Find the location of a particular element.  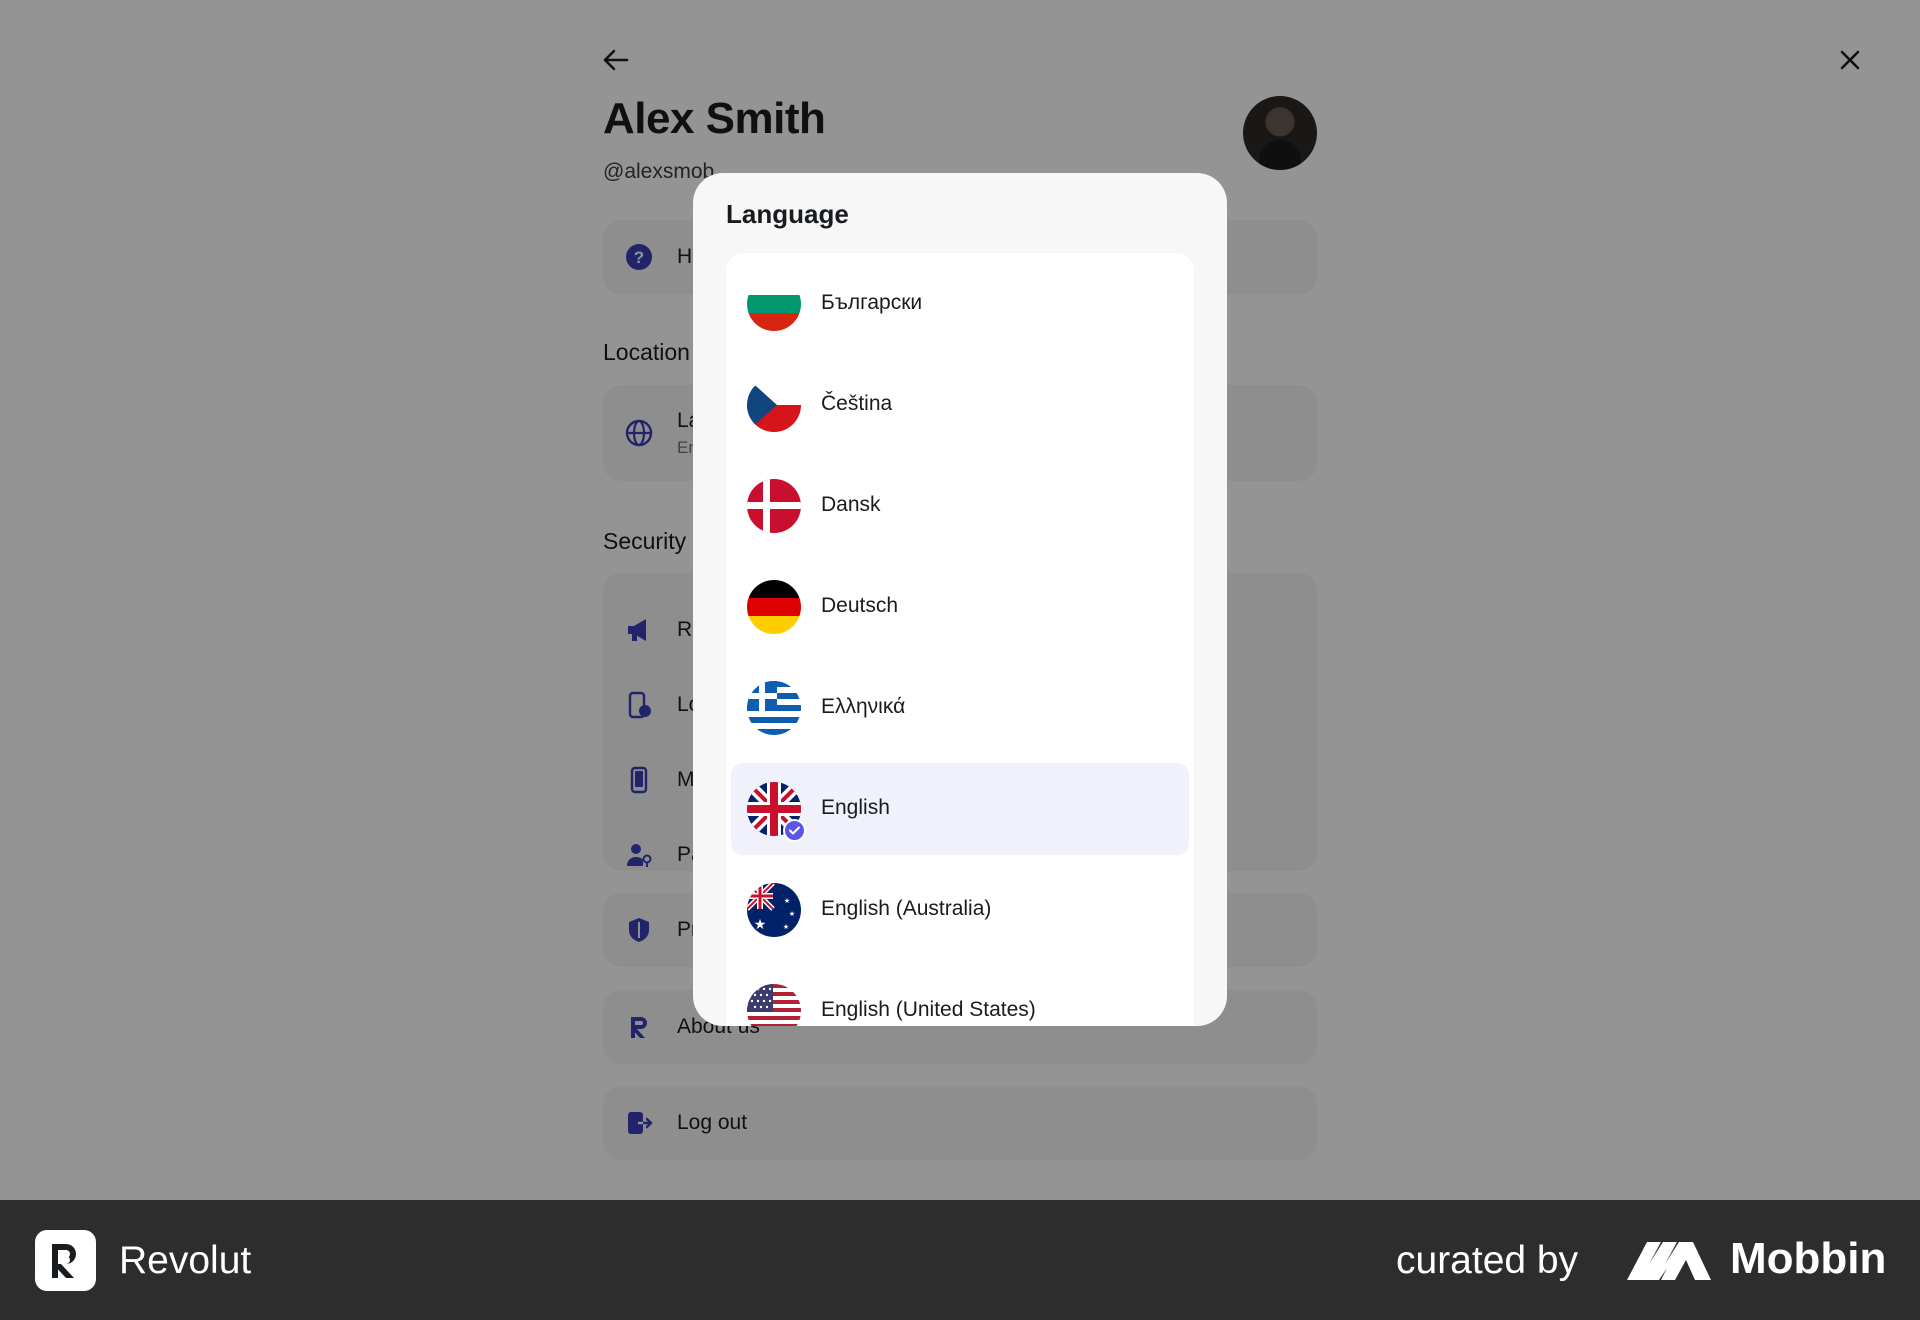

language-name: Ελληνικά is located at coordinates (863, 706).